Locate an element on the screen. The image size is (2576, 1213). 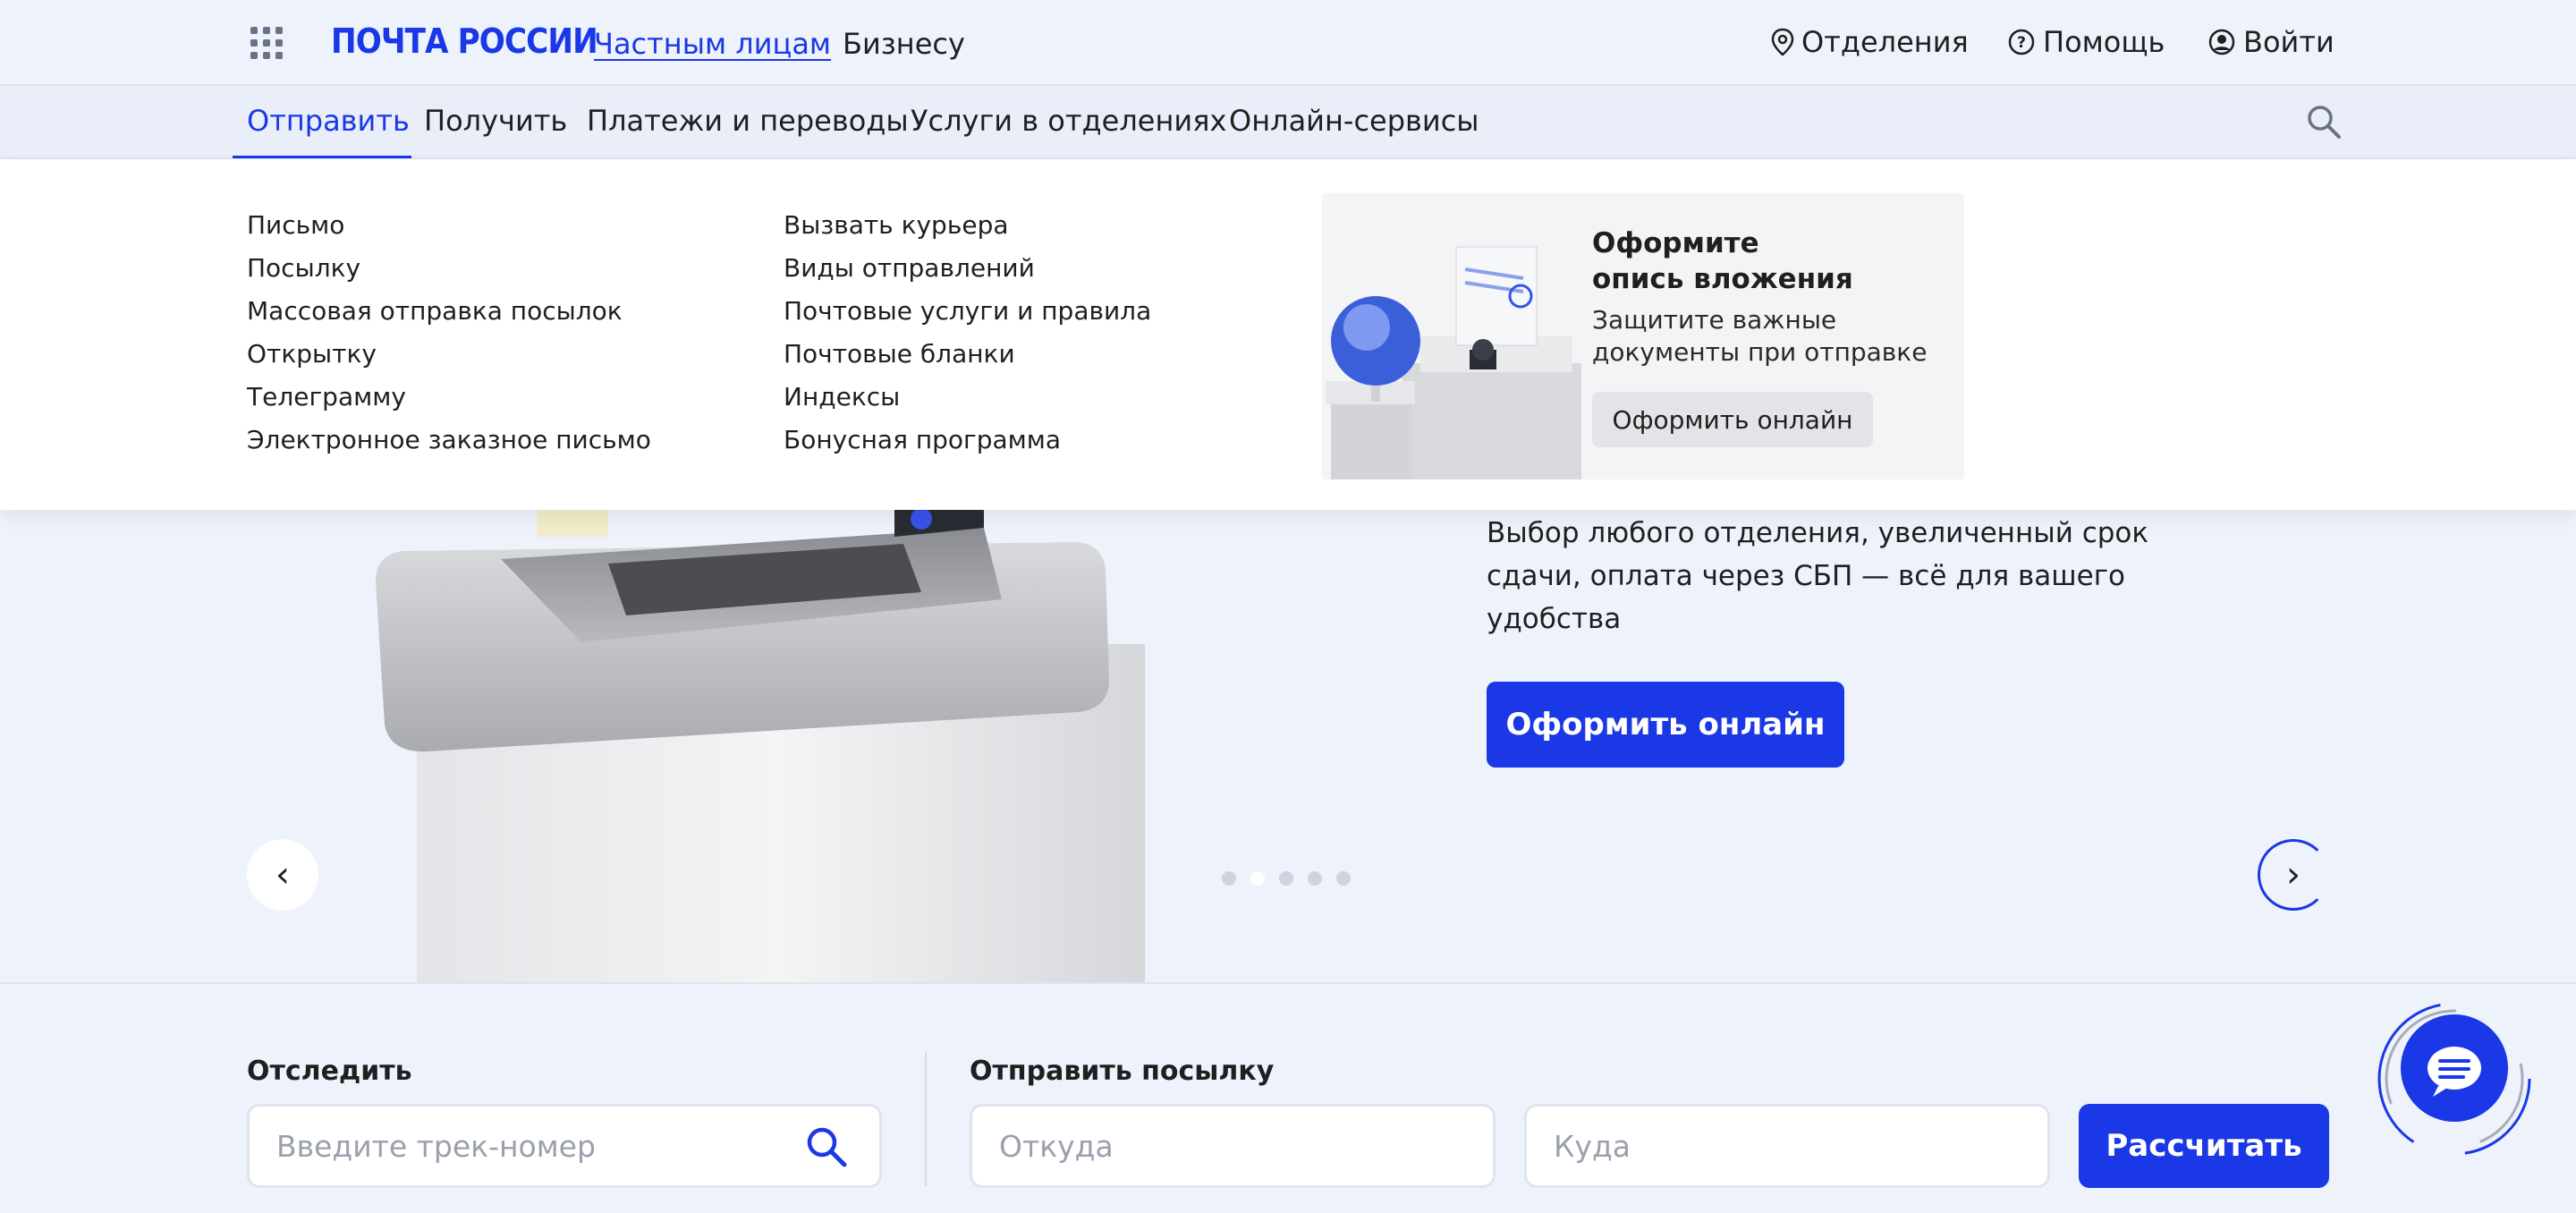
user-circle-icon is located at coordinates (2221, 42).